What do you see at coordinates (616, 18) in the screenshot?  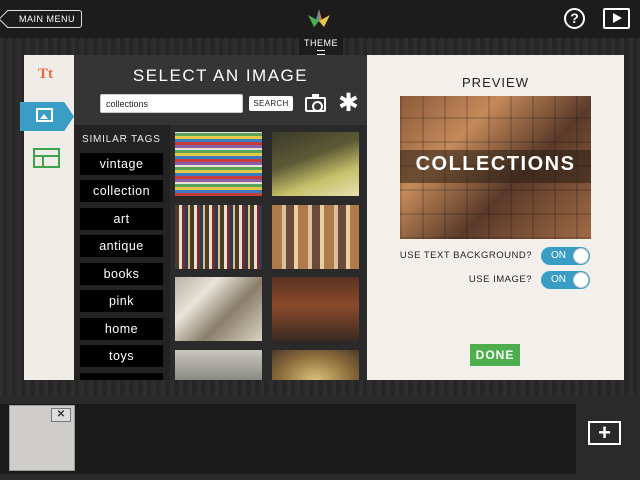 I see `play-preview-icon` at bounding box center [616, 18].